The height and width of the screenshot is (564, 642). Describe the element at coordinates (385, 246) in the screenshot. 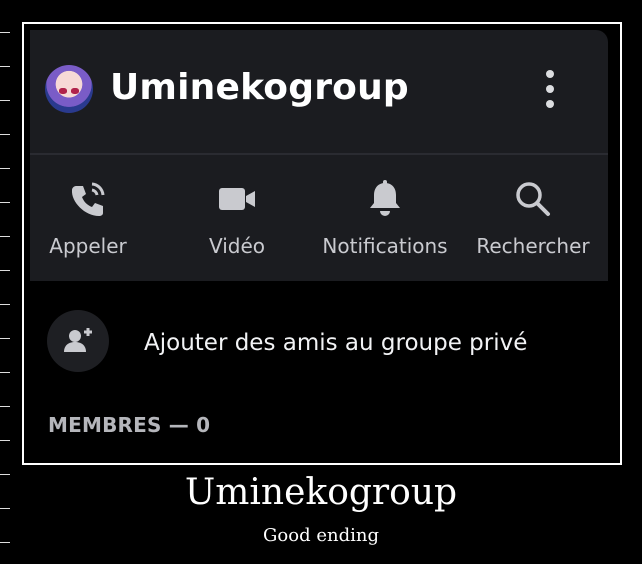

I see `notifications-label: Notifications` at that location.